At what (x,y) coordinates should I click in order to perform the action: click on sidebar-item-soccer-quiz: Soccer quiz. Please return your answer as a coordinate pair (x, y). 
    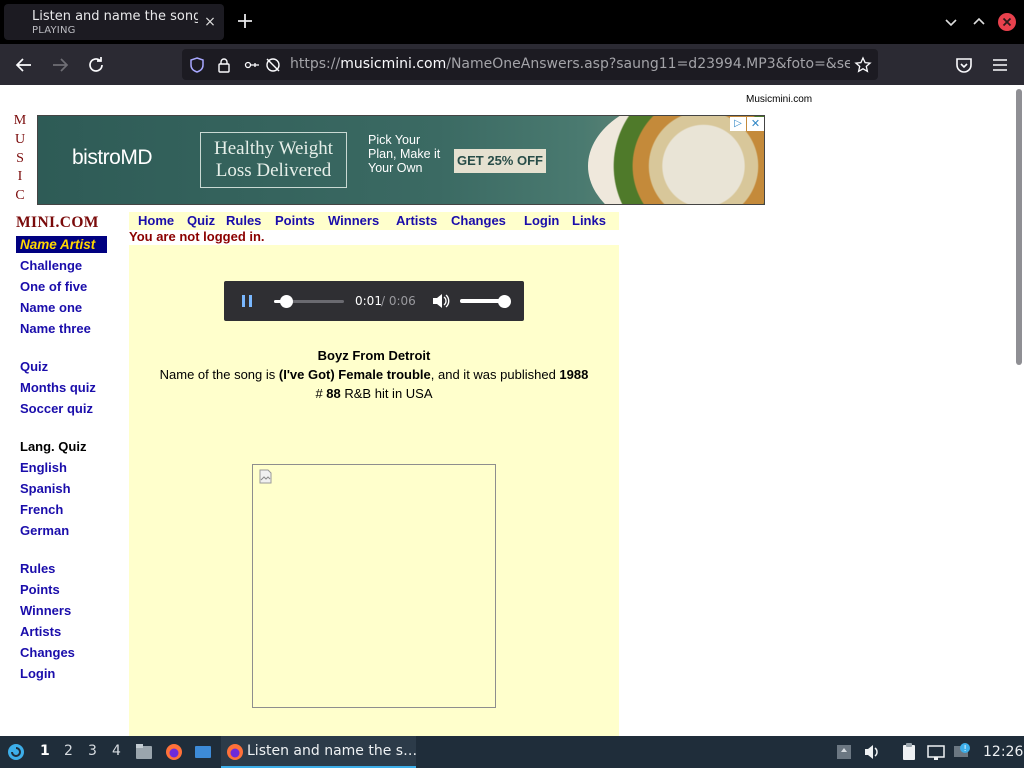
    Looking at the image, I should click on (64, 408).